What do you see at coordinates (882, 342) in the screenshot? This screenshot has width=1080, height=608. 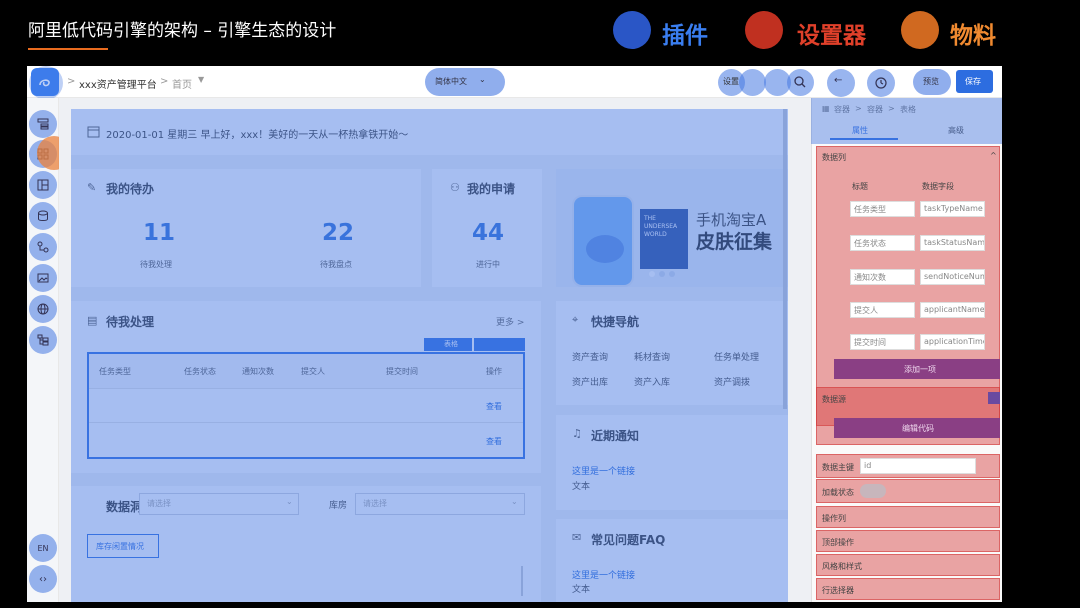 I see `row-title-input: 提交时间` at bounding box center [882, 342].